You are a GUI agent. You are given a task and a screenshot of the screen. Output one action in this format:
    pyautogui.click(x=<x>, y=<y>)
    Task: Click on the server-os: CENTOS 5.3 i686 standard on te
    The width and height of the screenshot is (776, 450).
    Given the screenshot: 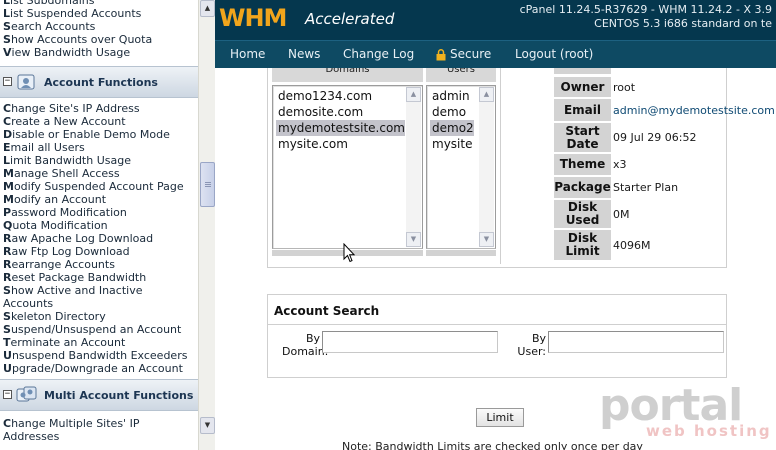 What is the action you would take?
    pyautogui.click(x=683, y=23)
    